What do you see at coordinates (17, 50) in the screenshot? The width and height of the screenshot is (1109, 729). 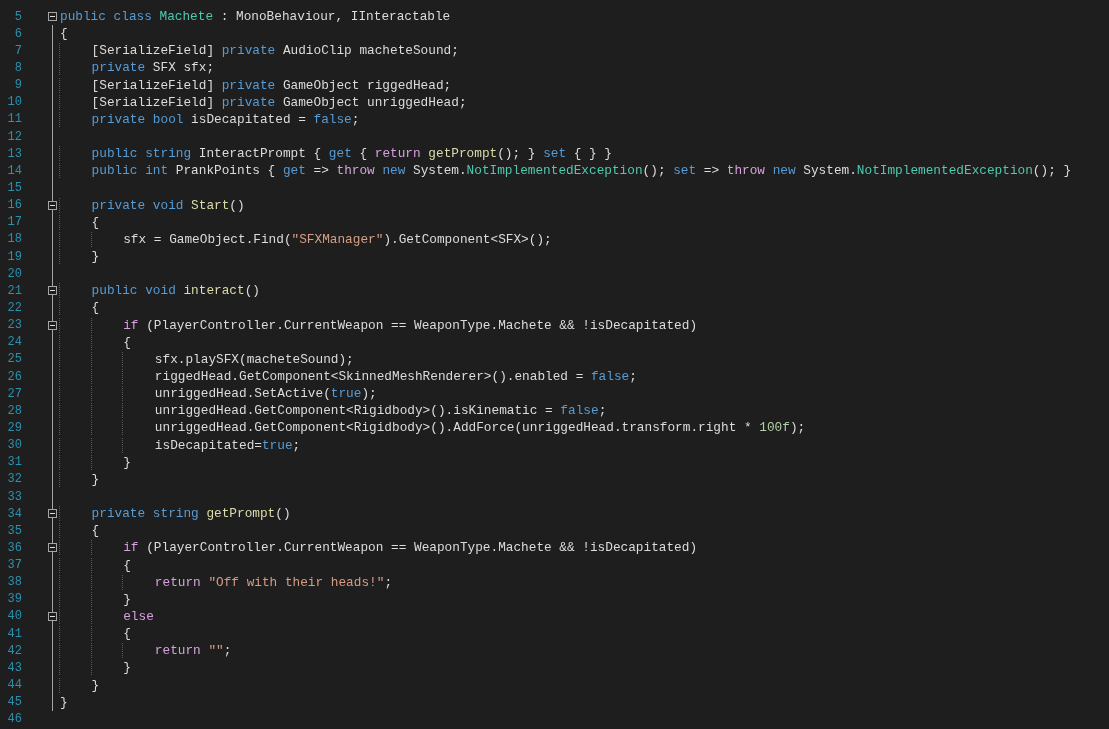 I see `line-number: 7` at bounding box center [17, 50].